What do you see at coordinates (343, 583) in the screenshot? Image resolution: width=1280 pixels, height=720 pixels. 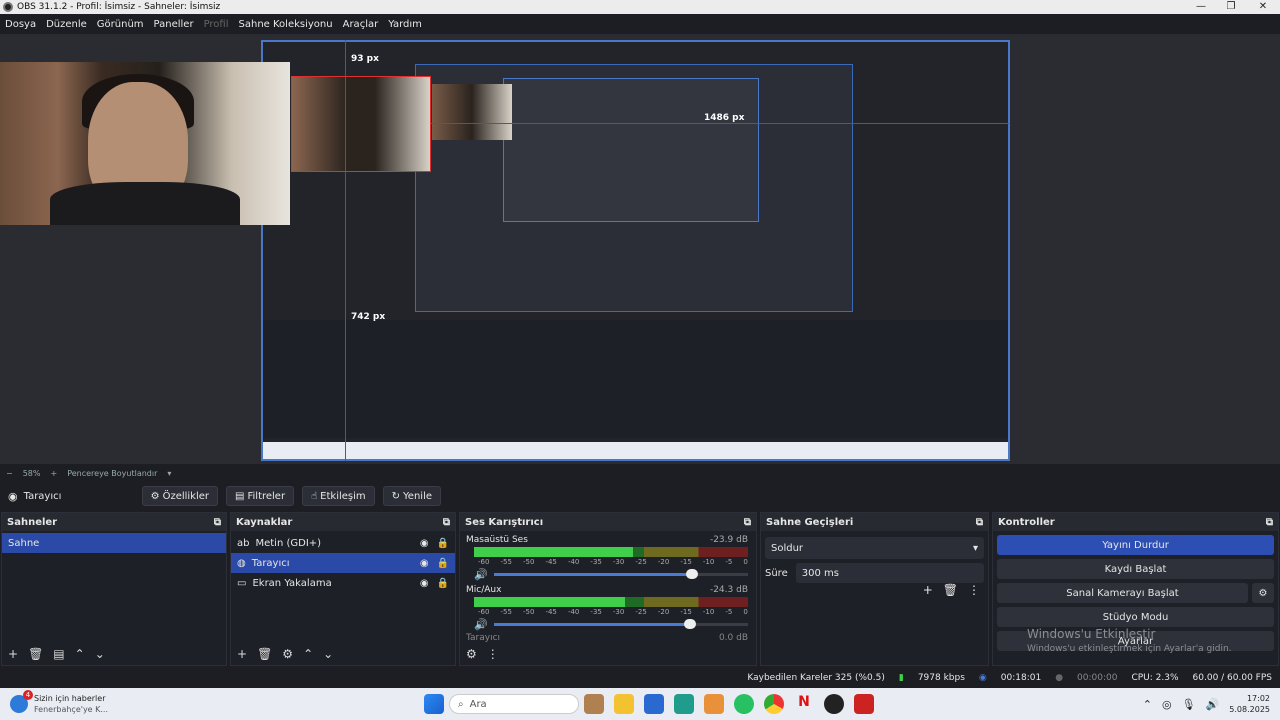 I see `source-item: ▭ Ekran Yakalama ◉ 🔒` at bounding box center [343, 583].